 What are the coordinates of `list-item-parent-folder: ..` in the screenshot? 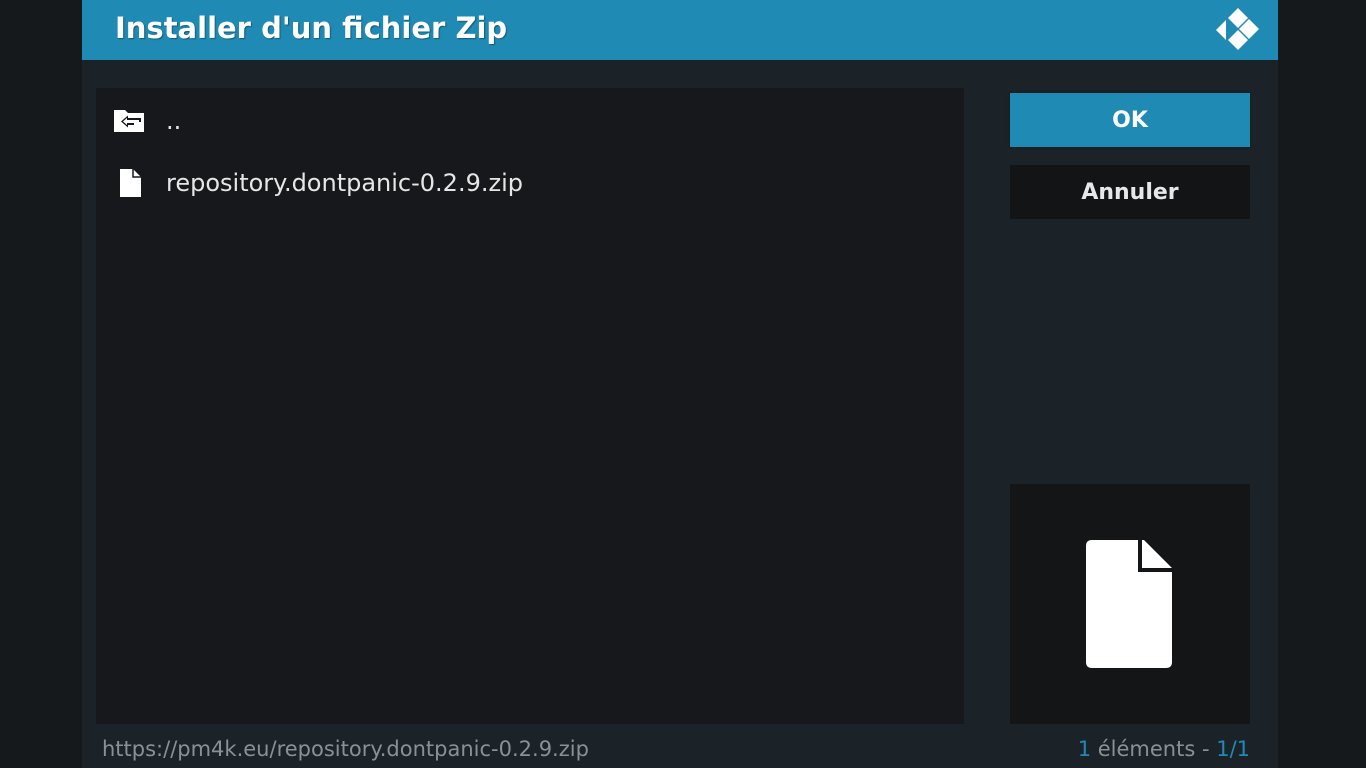 It's located at (530, 120).